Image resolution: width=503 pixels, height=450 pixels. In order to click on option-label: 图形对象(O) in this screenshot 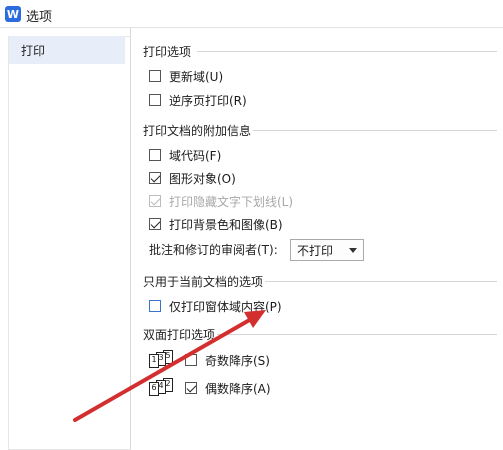, I will do `click(202, 178)`.